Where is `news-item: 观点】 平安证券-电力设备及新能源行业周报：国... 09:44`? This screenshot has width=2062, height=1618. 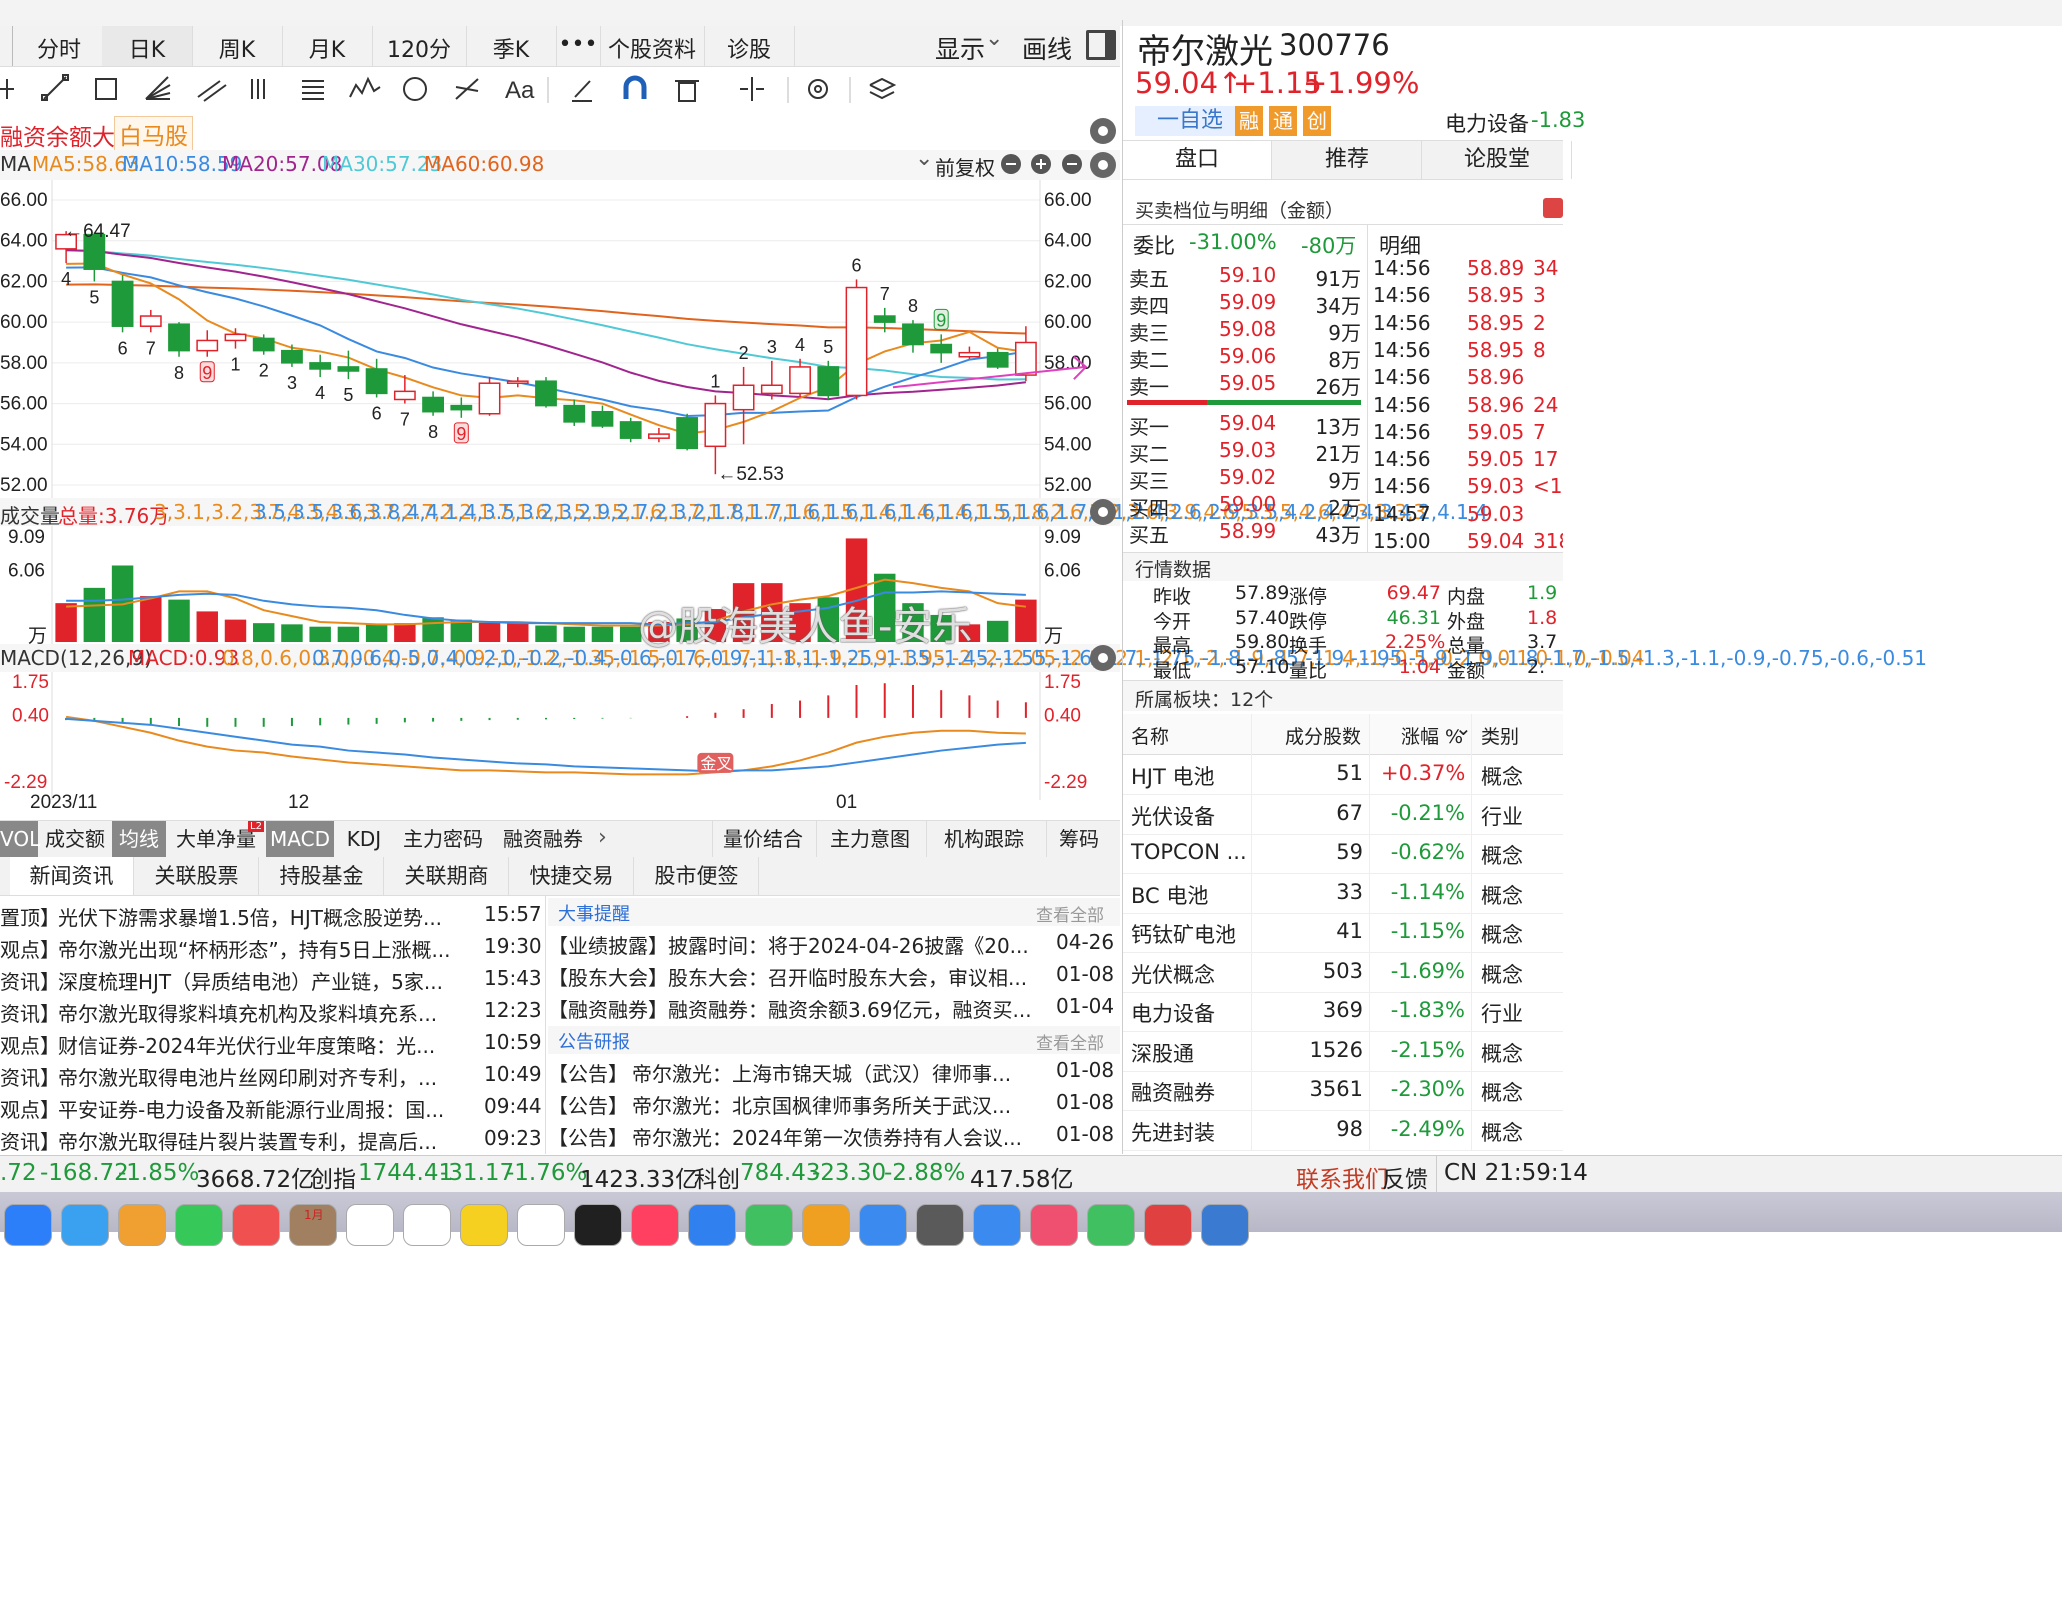
news-item: 观点】 平安证券-电力设备及新能源行业周报：国... 09:44 is located at coordinates (272, 1108).